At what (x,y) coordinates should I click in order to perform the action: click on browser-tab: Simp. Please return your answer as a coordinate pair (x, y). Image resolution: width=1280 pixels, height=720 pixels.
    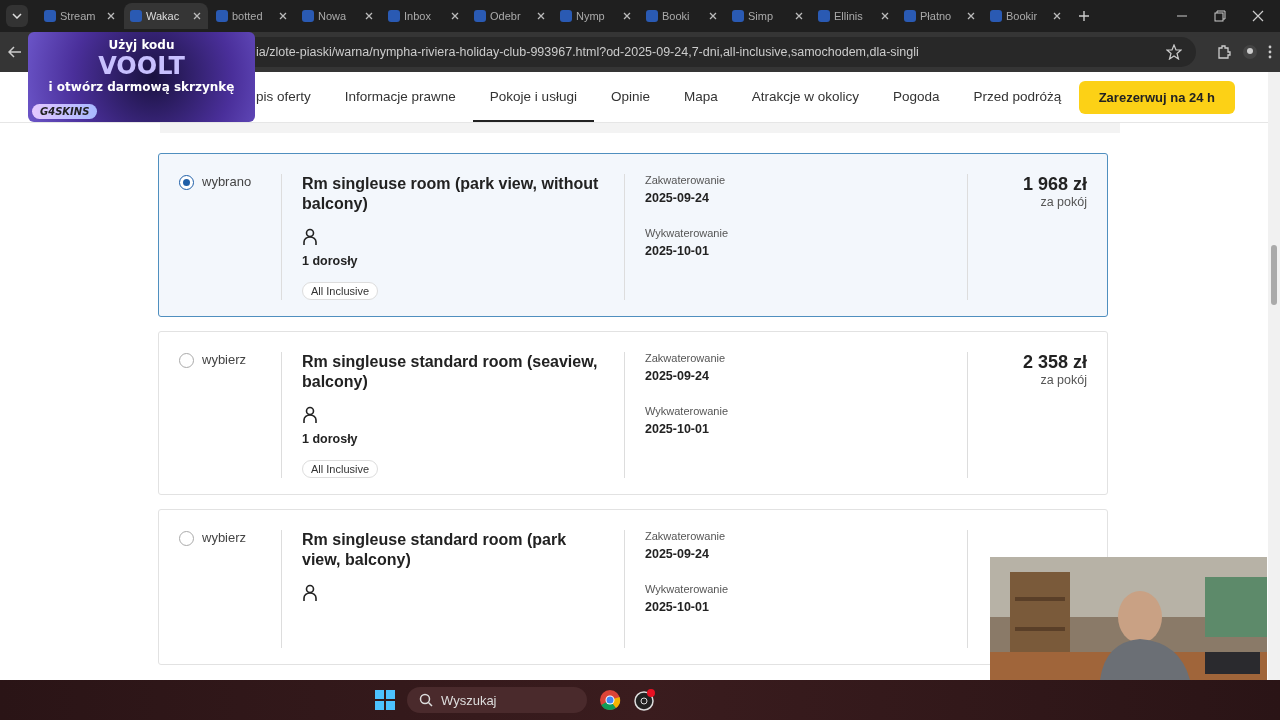
    Looking at the image, I should click on (768, 16).